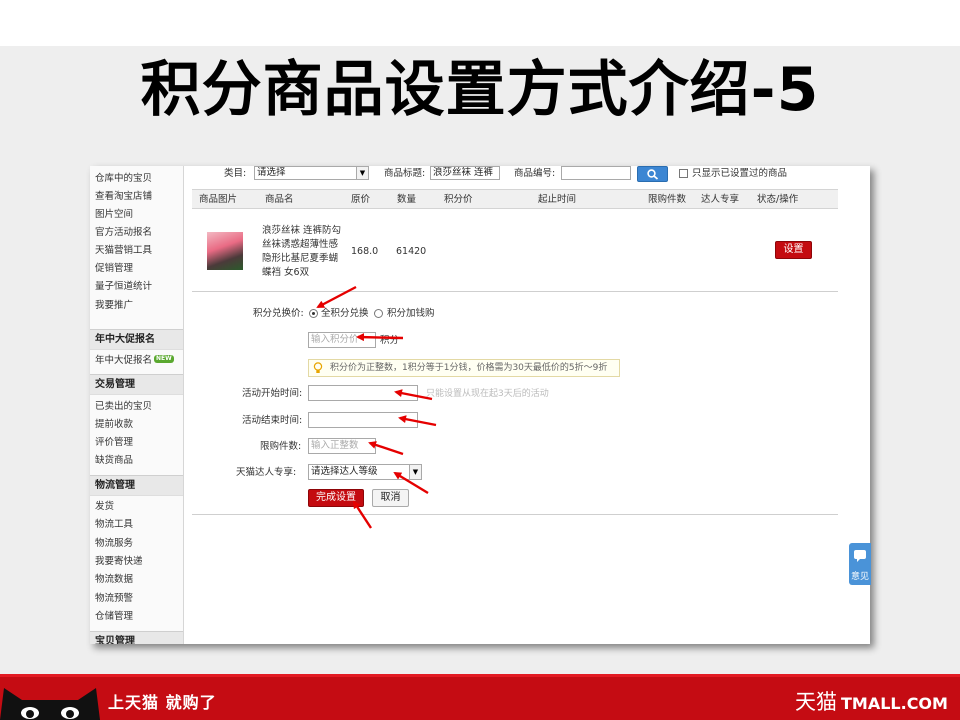 Image resolution: width=960 pixels, height=720 pixels. Describe the element at coordinates (376, 407) in the screenshot. I see `annotation-arrows` at that location.